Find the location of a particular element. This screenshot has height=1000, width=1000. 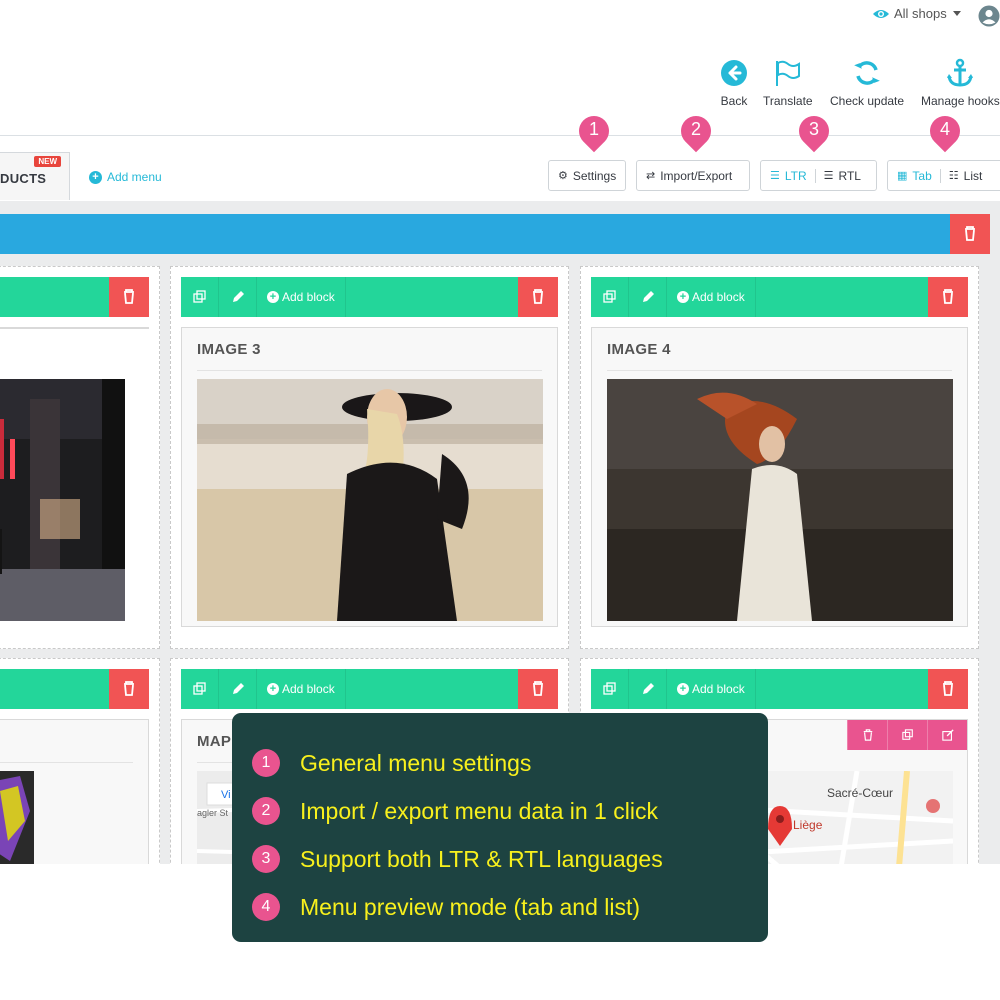

feature-item: 1 General menu settings is located at coordinates (510, 763).